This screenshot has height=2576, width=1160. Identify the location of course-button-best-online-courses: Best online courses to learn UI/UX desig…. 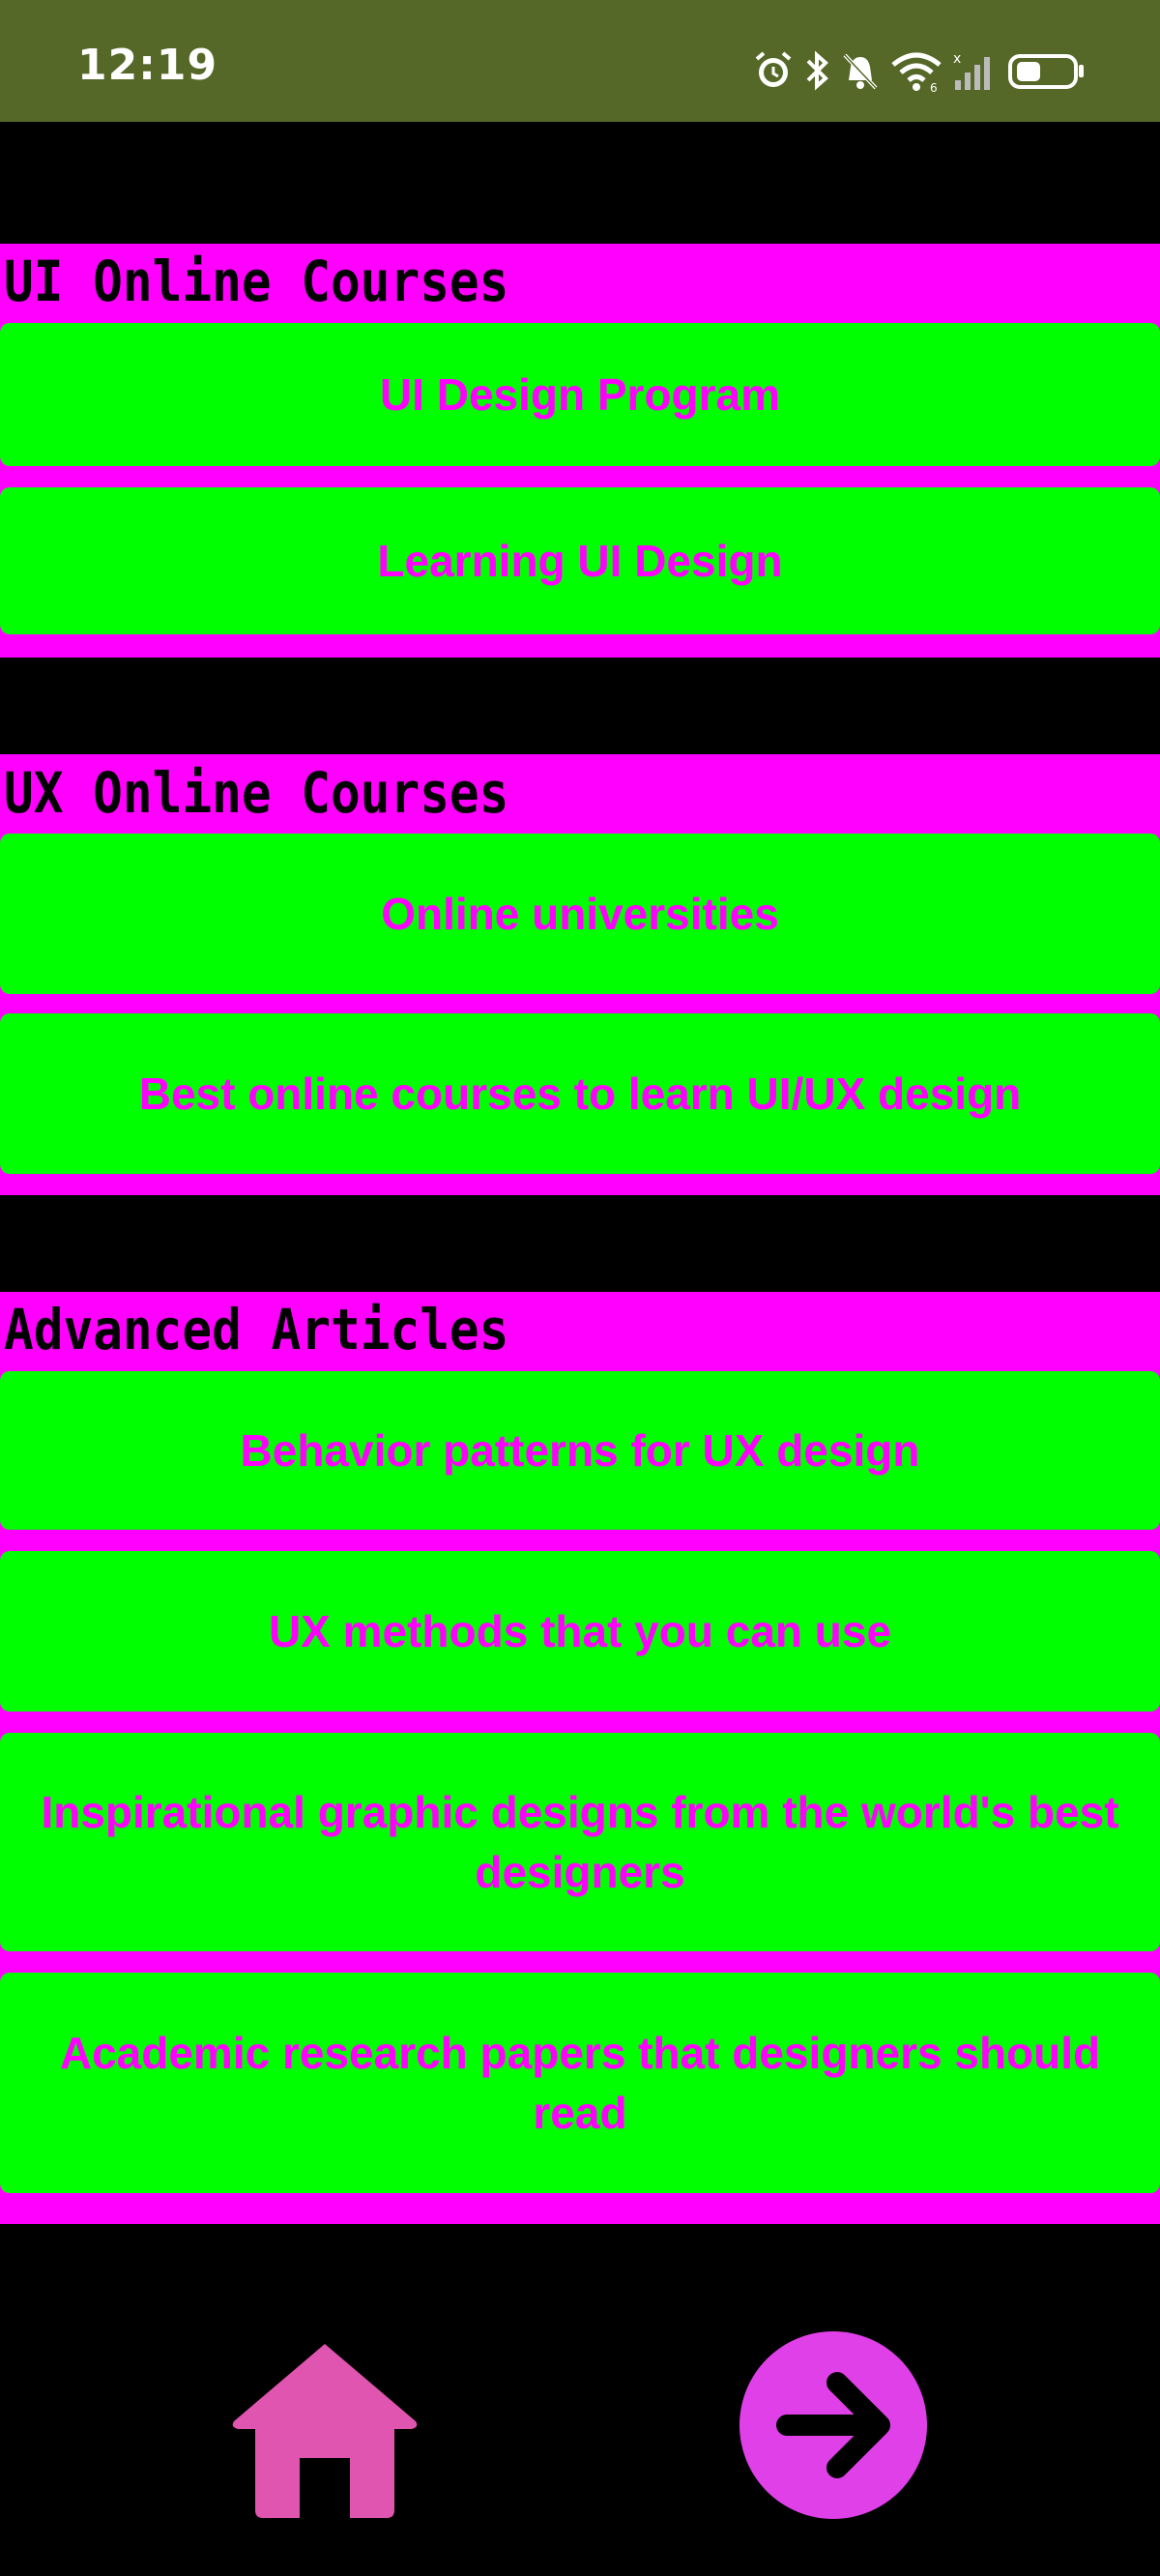
(580, 1093).